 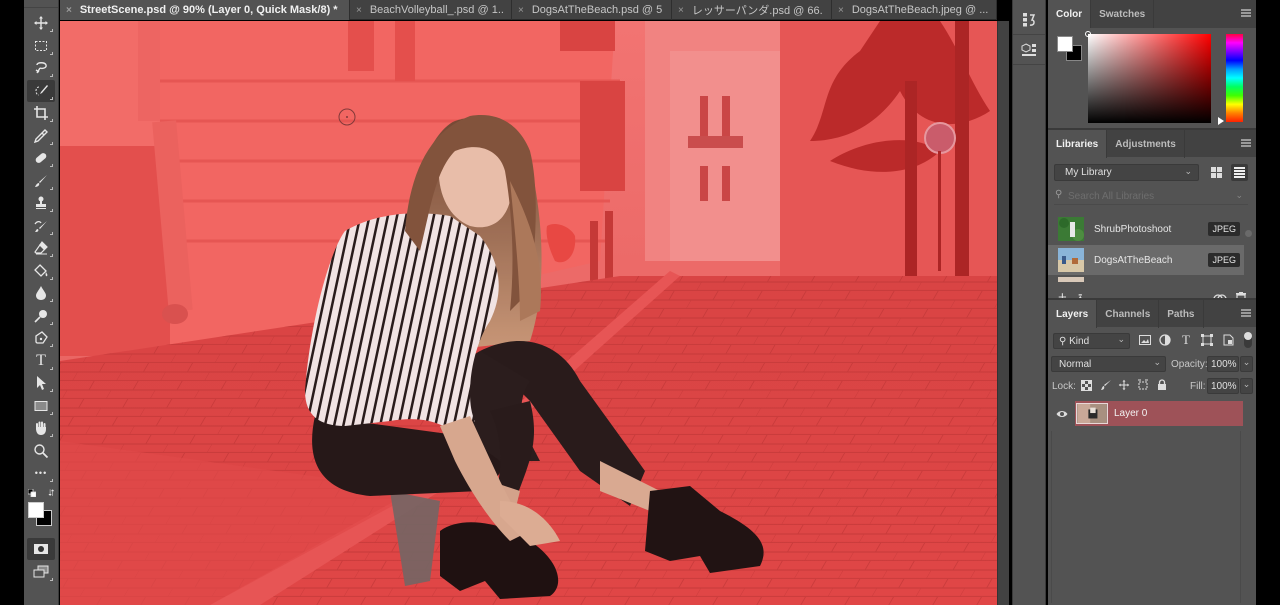 I want to click on tab-adjustments: Adjustments, so click(x=1146, y=144).